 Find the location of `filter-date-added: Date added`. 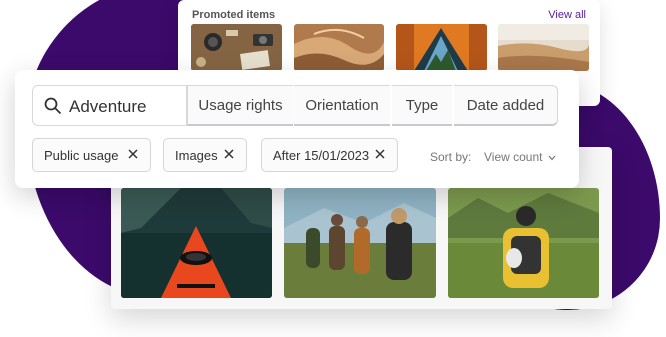

filter-date-added: Date added is located at coordinates (506, 105).